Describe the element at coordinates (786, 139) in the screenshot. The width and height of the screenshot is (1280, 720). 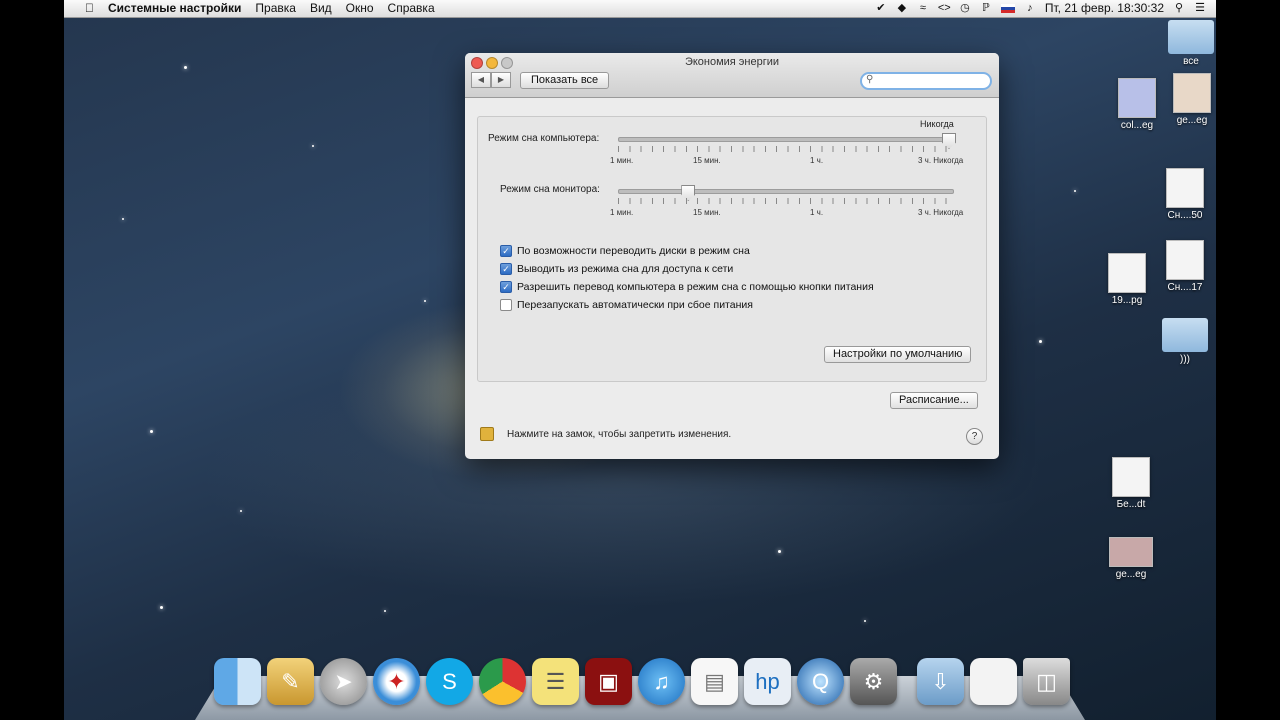
I see `computer-sleep-slider-track` at that location.